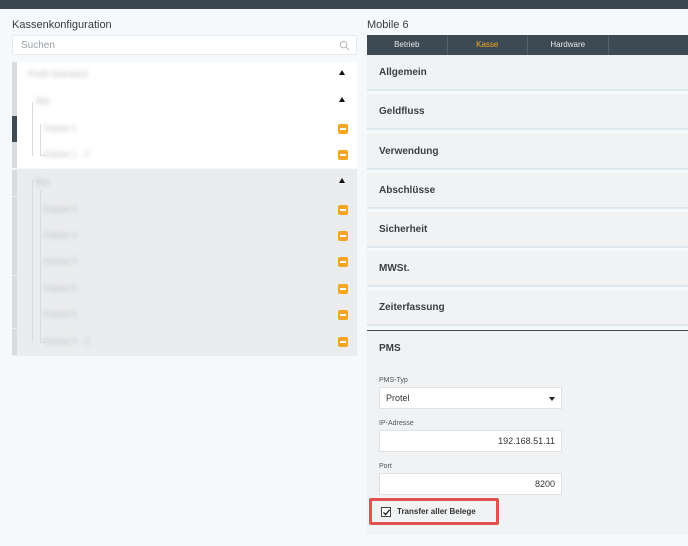  I want to click on transfer-label: Transfer aller Belege, so click(436, 511).